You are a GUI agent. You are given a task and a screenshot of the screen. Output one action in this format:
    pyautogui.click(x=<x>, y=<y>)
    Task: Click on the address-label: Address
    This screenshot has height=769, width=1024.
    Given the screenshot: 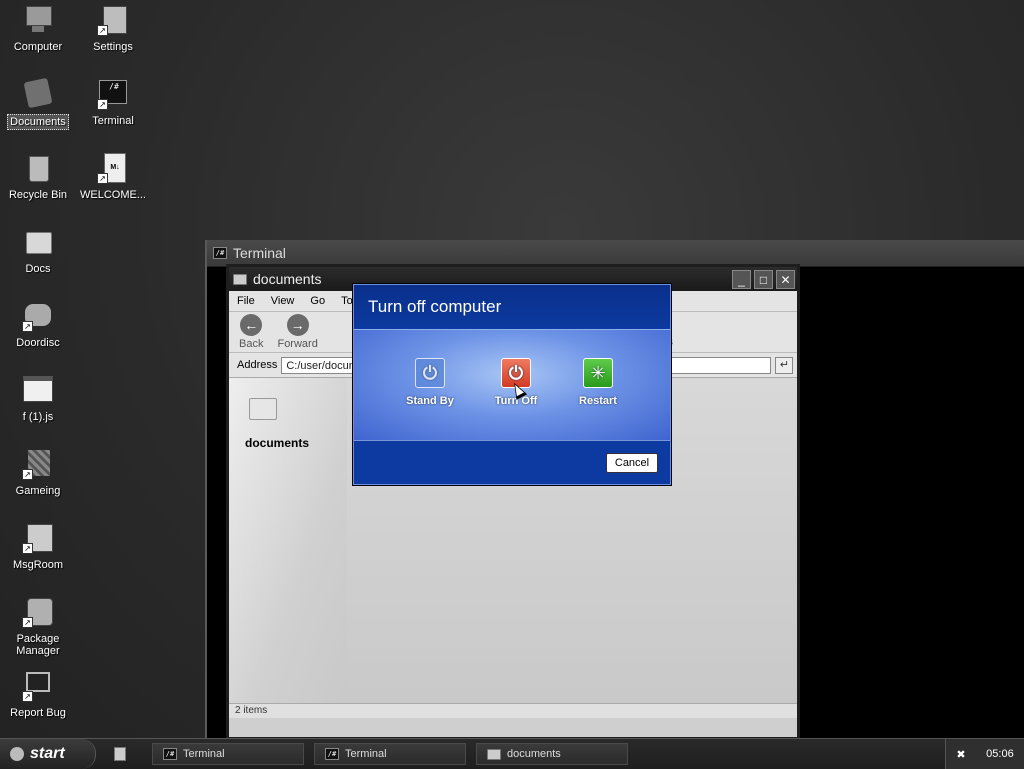 What is the action you would take?
    pyautogui.click(x=257, y=365)
    